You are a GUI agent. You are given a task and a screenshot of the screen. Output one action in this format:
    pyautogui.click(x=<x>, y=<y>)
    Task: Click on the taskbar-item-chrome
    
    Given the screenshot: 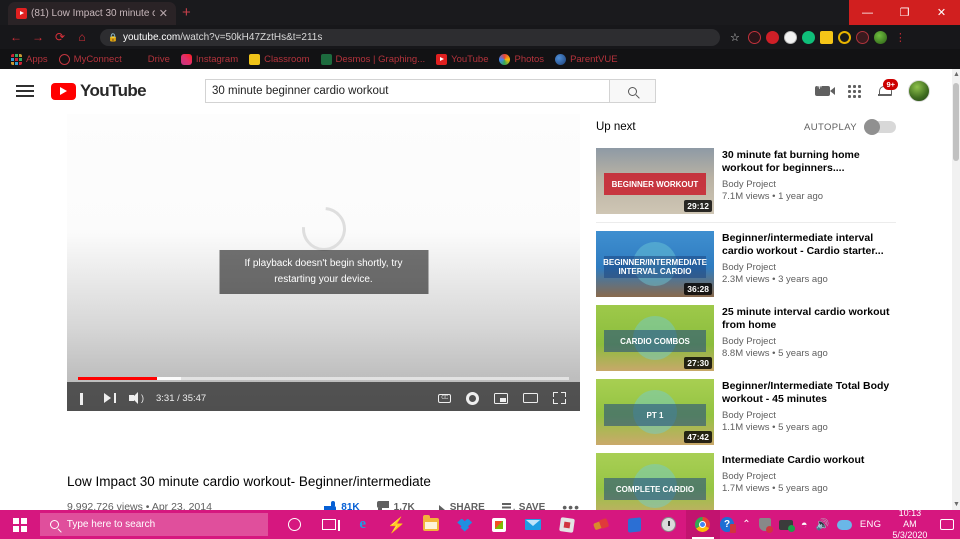 What is the action you would take?
    pyautogui.click(x=702, y=524)
    